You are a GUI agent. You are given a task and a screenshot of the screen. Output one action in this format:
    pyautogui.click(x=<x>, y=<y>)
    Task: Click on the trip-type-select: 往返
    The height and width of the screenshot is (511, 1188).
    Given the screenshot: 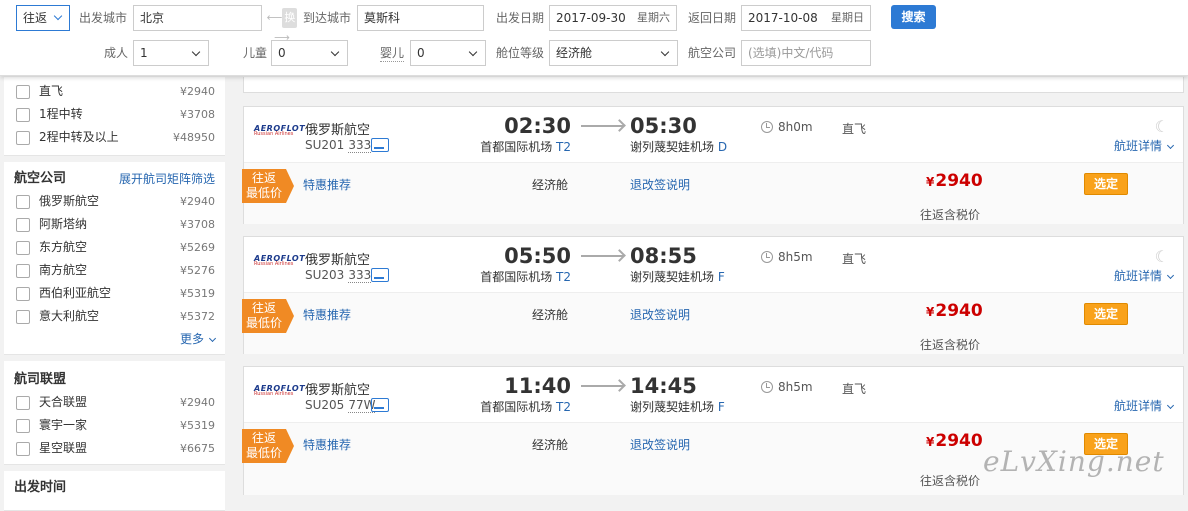 What is the action you would take?
    pyautogui.click(x=43, y=18)
    